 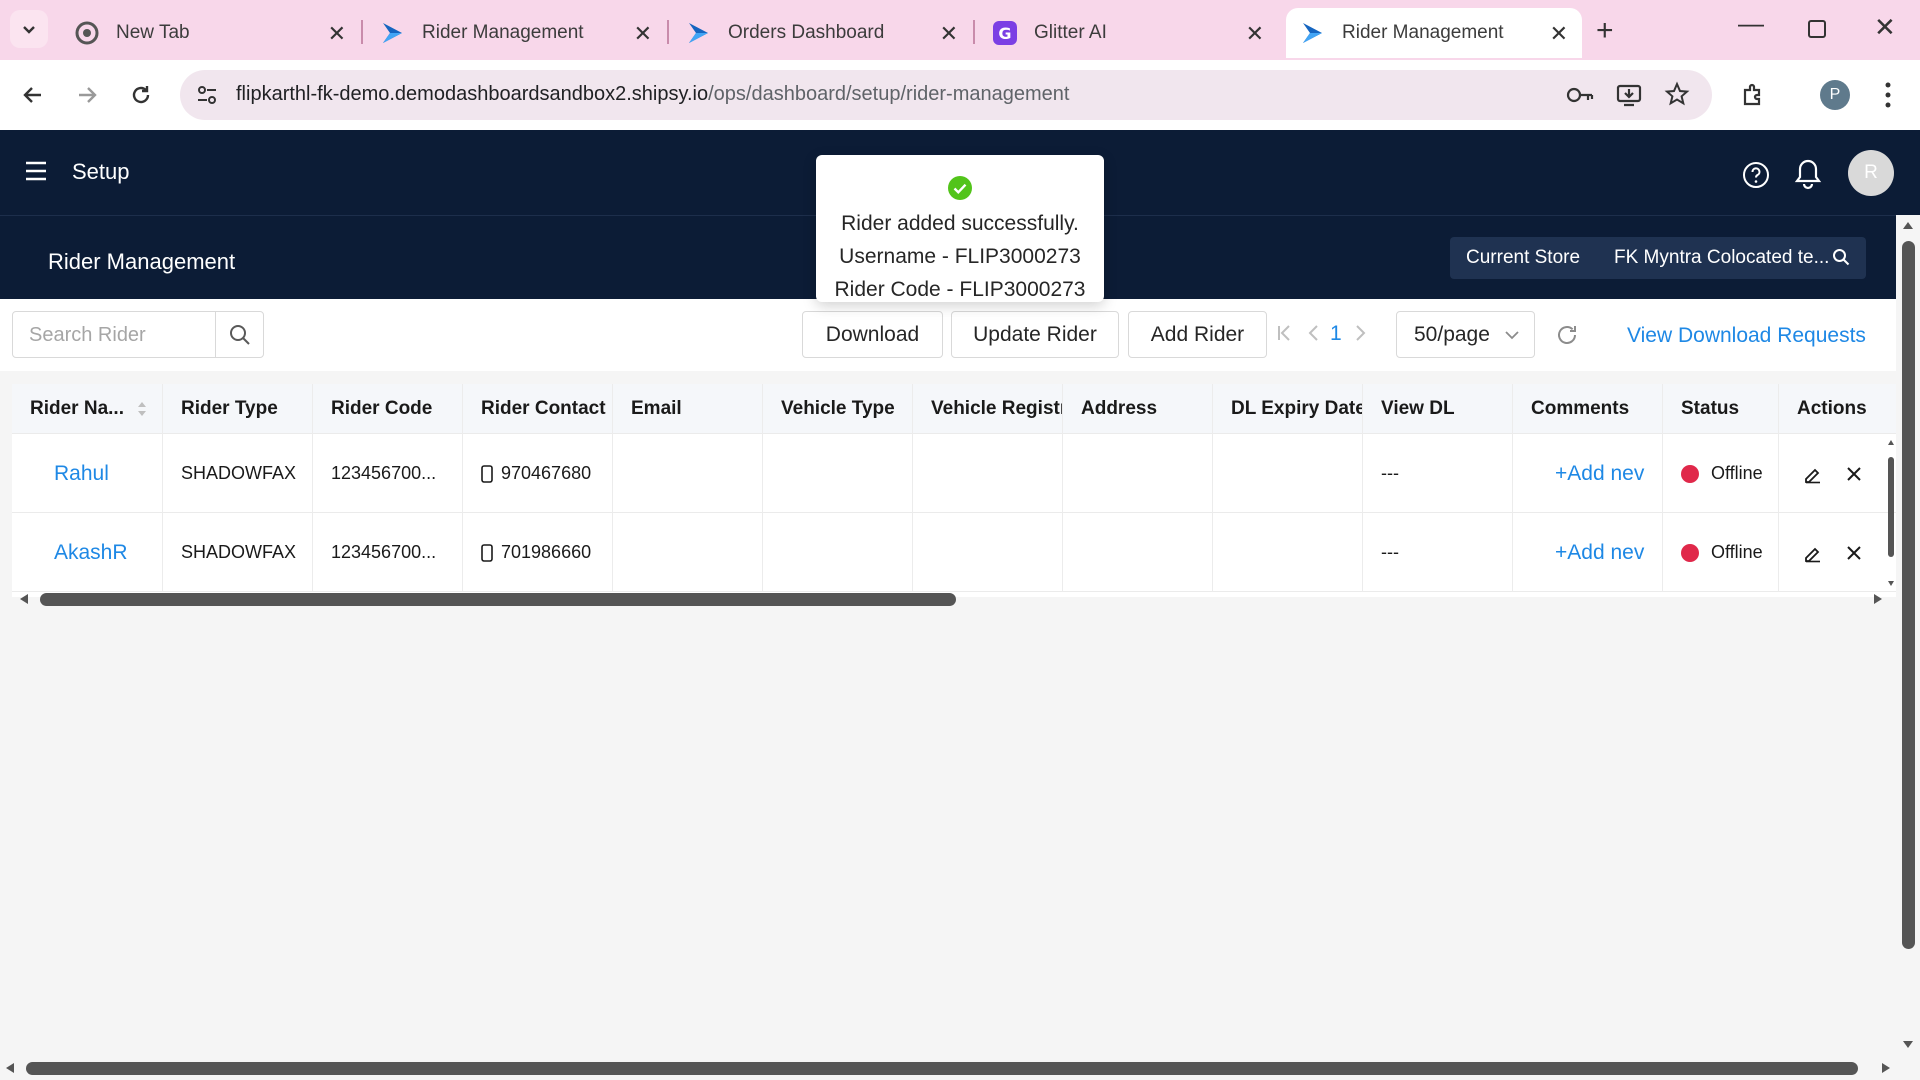 What do you see at coordinates (516, 33) in the screenshot?
I see `tab-rider-management: Rider Management ✕` at bounding box center [516, 33].